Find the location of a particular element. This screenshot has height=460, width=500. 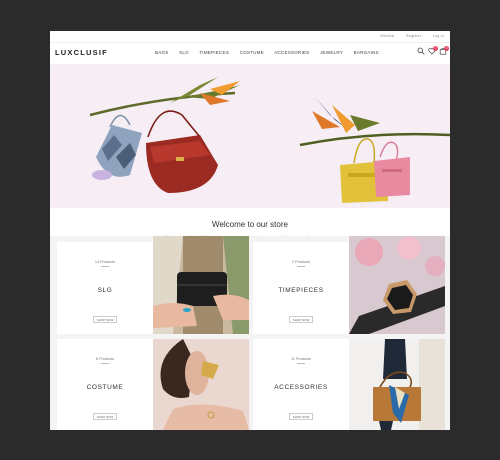

register-link: Register is located at coordinates (413, 36).